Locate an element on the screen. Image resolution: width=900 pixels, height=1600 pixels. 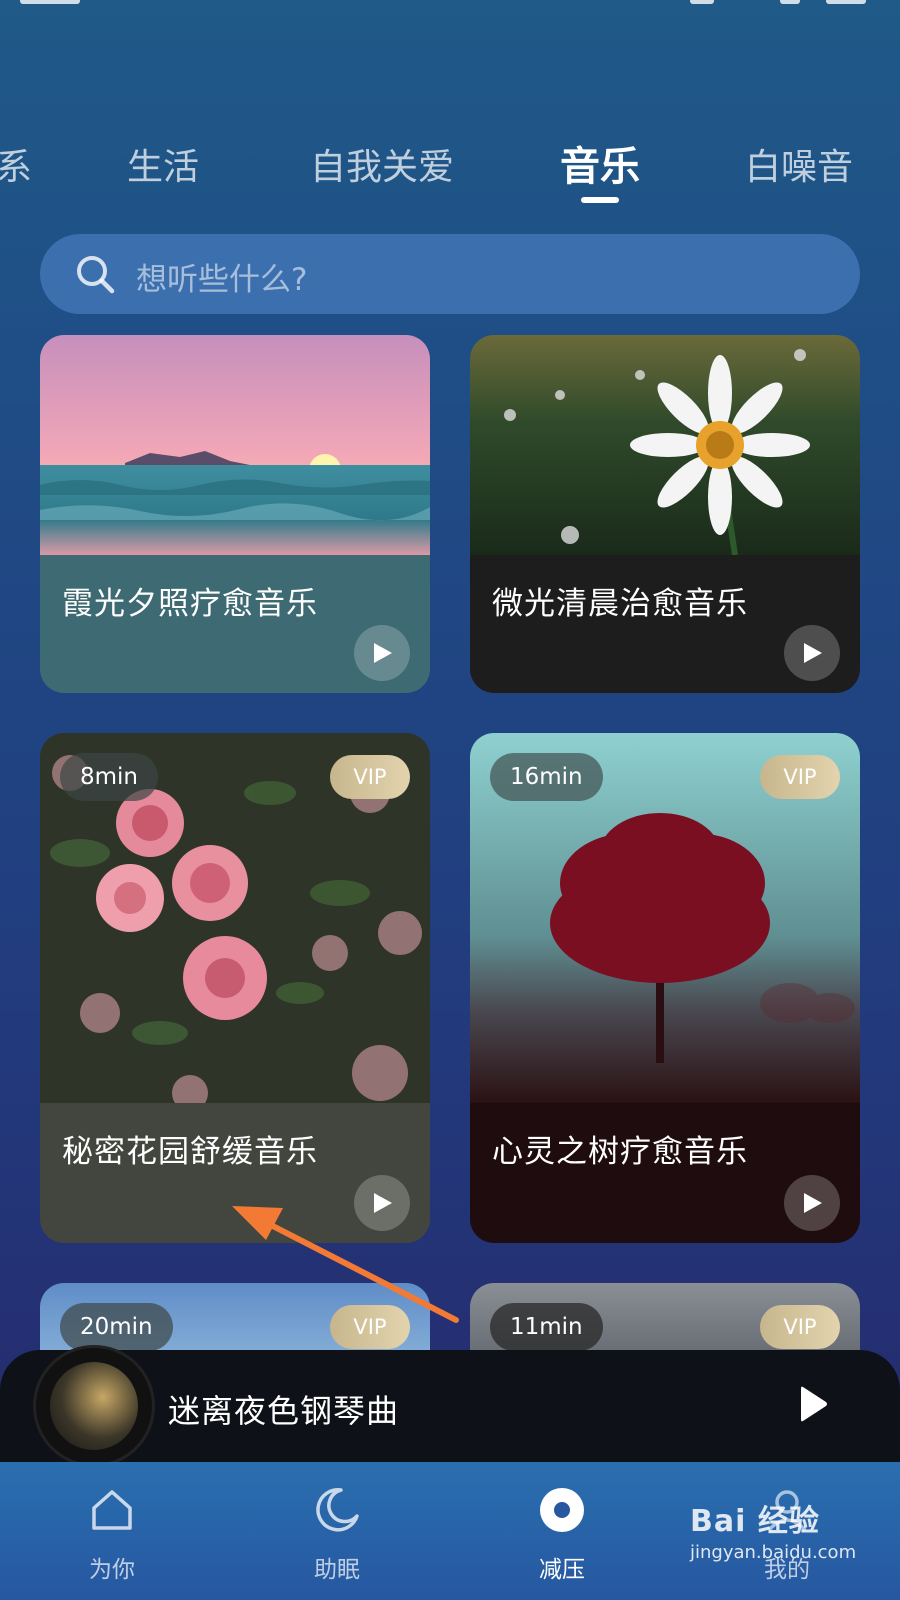
nav-item-for-you: 为你 is located at coordinates (112, 1534).